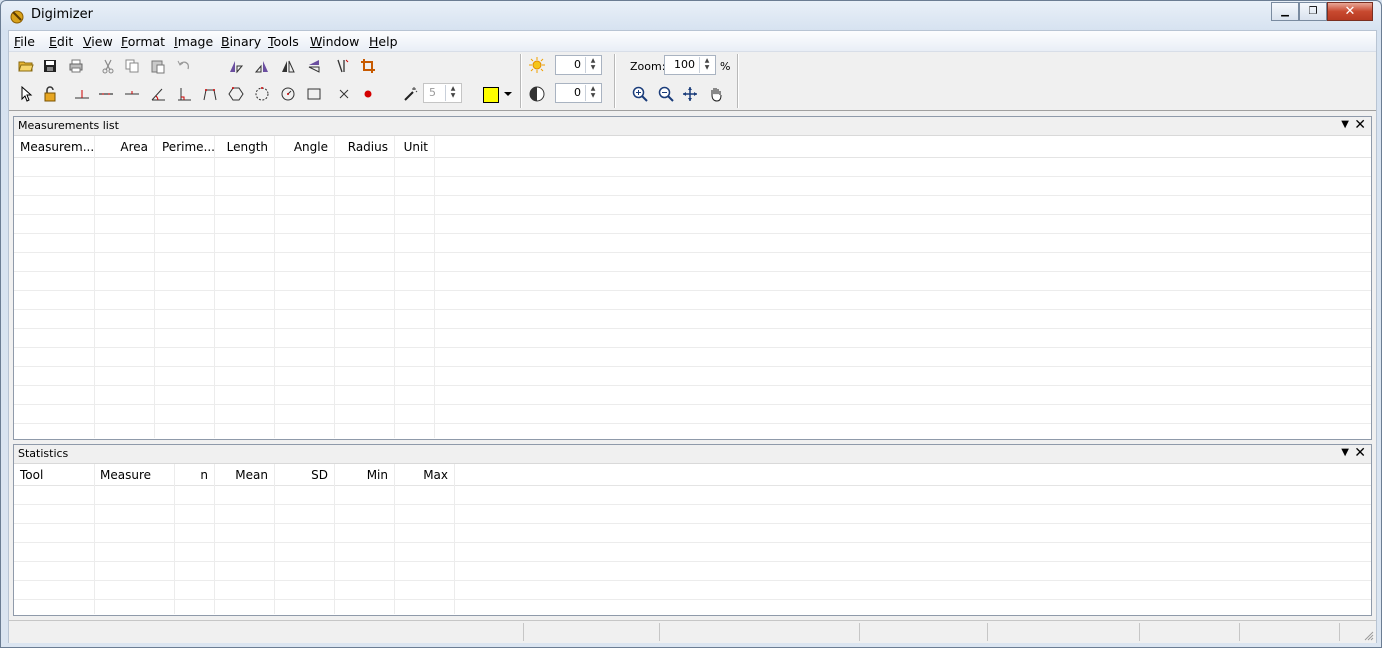 Image resolution: width=1382 pixels, height=648 pixels. What do you see at coordinates (690, 65) in the screenshot?
I see `zoom-spinner: 100 ▲ ▼` at bounding box center [690, 65].